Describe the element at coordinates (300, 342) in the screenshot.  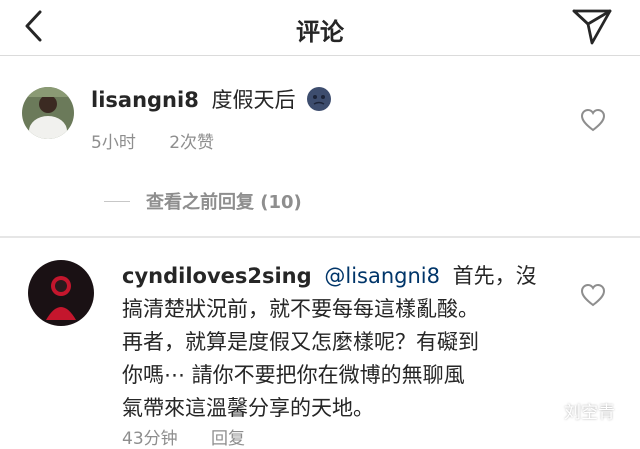
I see `comment-text: 再者，就算是度假又怎麼樣呢？有礙到` at that location.